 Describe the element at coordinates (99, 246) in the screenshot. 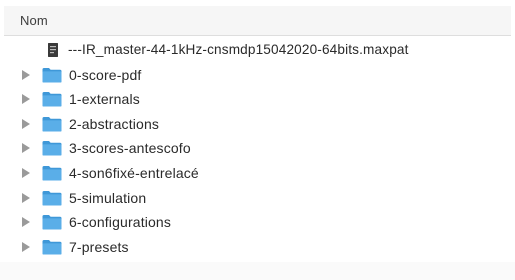

I see `folder-name: 7-presets` at that location.